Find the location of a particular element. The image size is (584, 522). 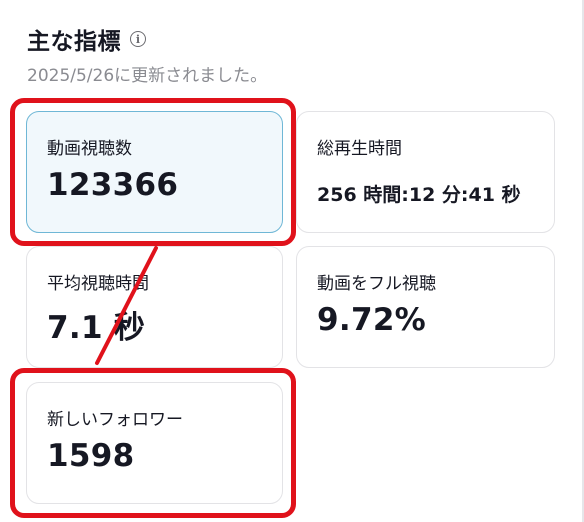

metric-card-video-views: 動画視聴数 123366 is located at coordinates (154, 172).